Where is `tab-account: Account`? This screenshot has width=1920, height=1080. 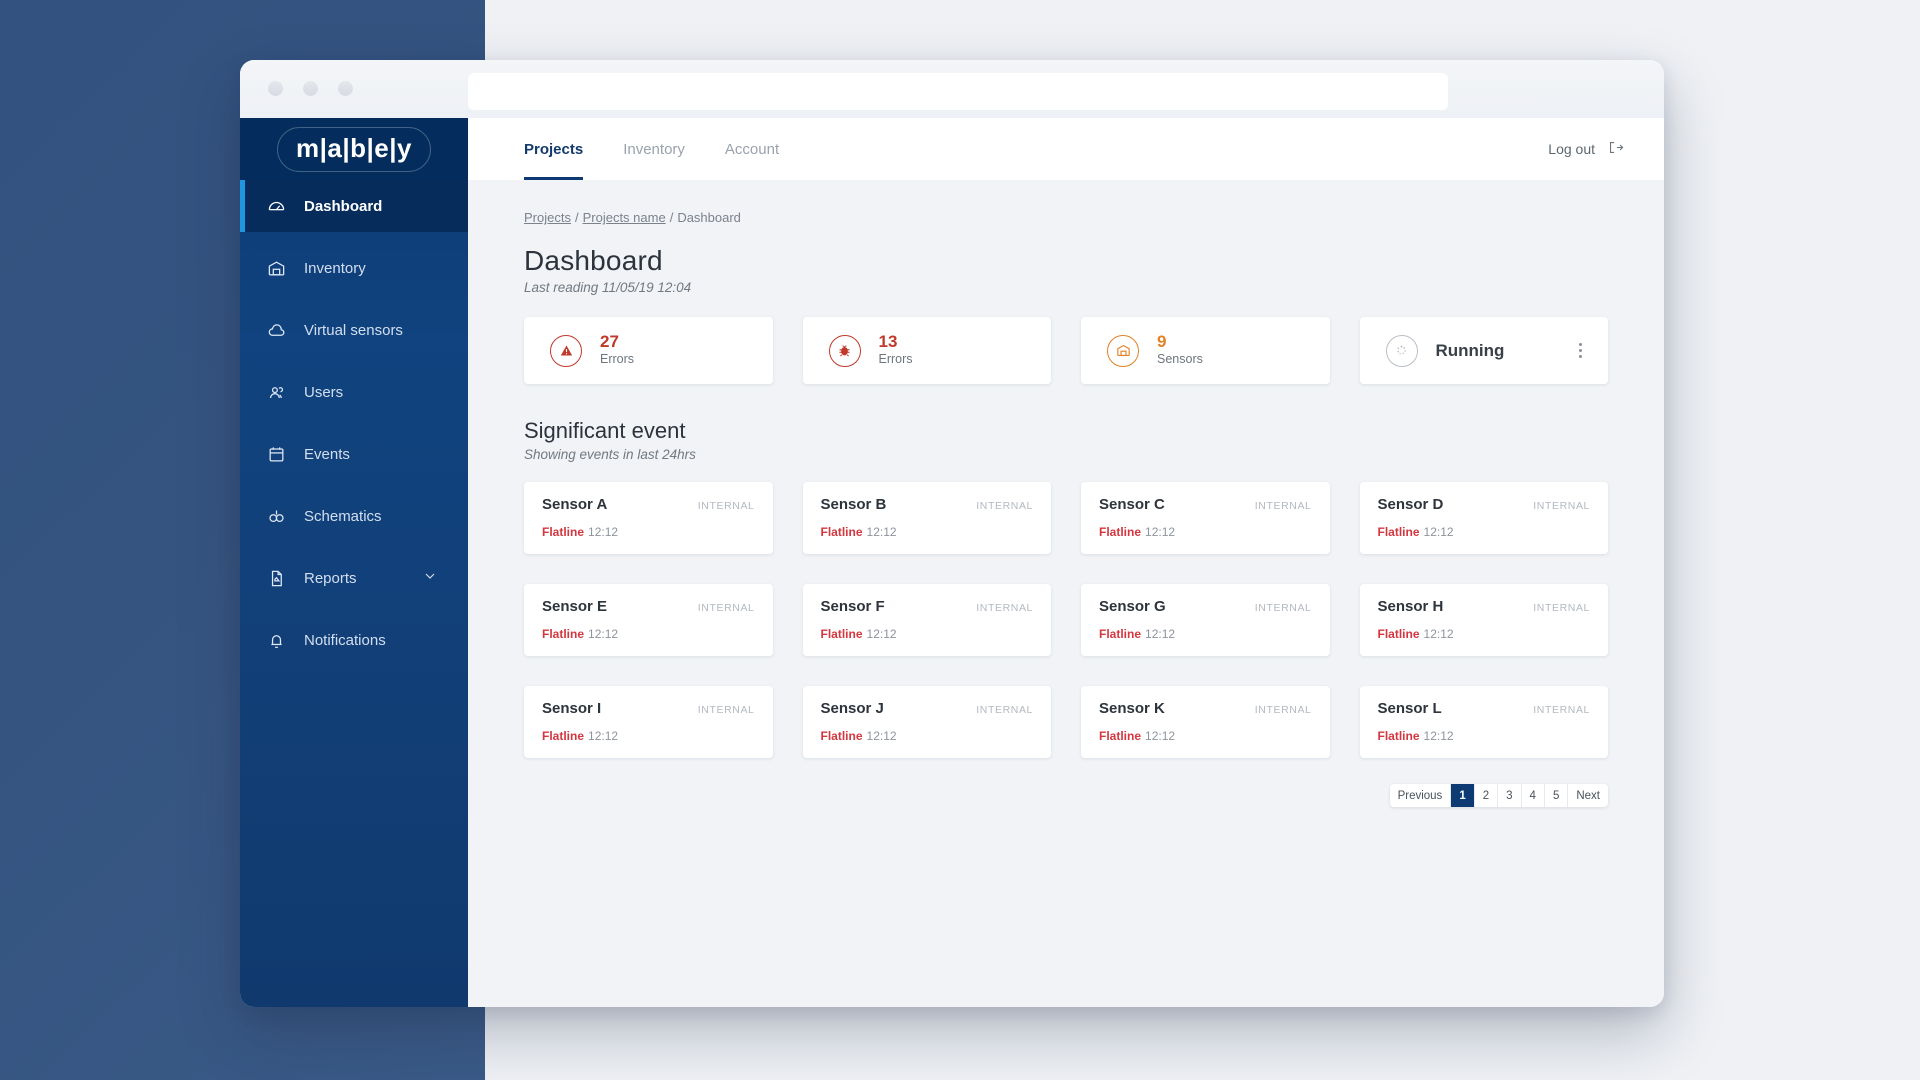
tab-account: Account is located at coordinates (752, 149).